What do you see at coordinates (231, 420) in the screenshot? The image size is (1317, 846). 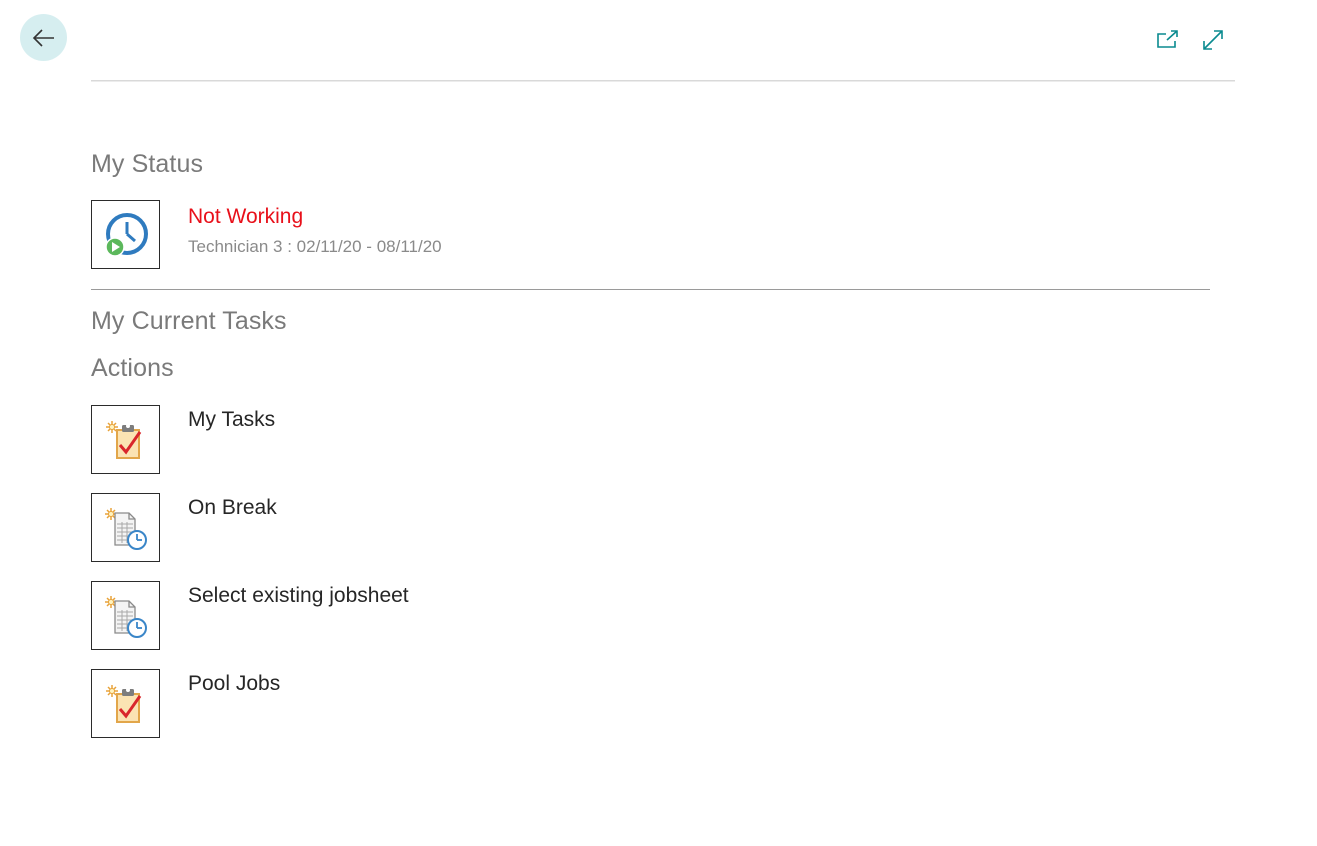 I see `my-tasks-link: My Tasks` at bounding box center [231, 420].